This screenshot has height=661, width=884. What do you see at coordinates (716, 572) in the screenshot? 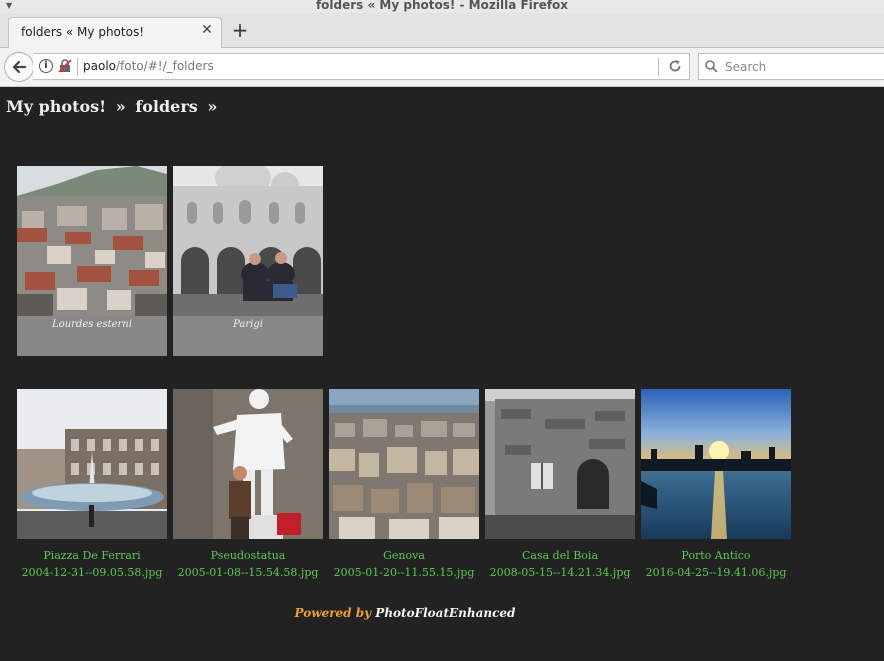
I see `photo-filename: 2016-04-25--19.41.06.jpg` at bounding box center [716, 572].